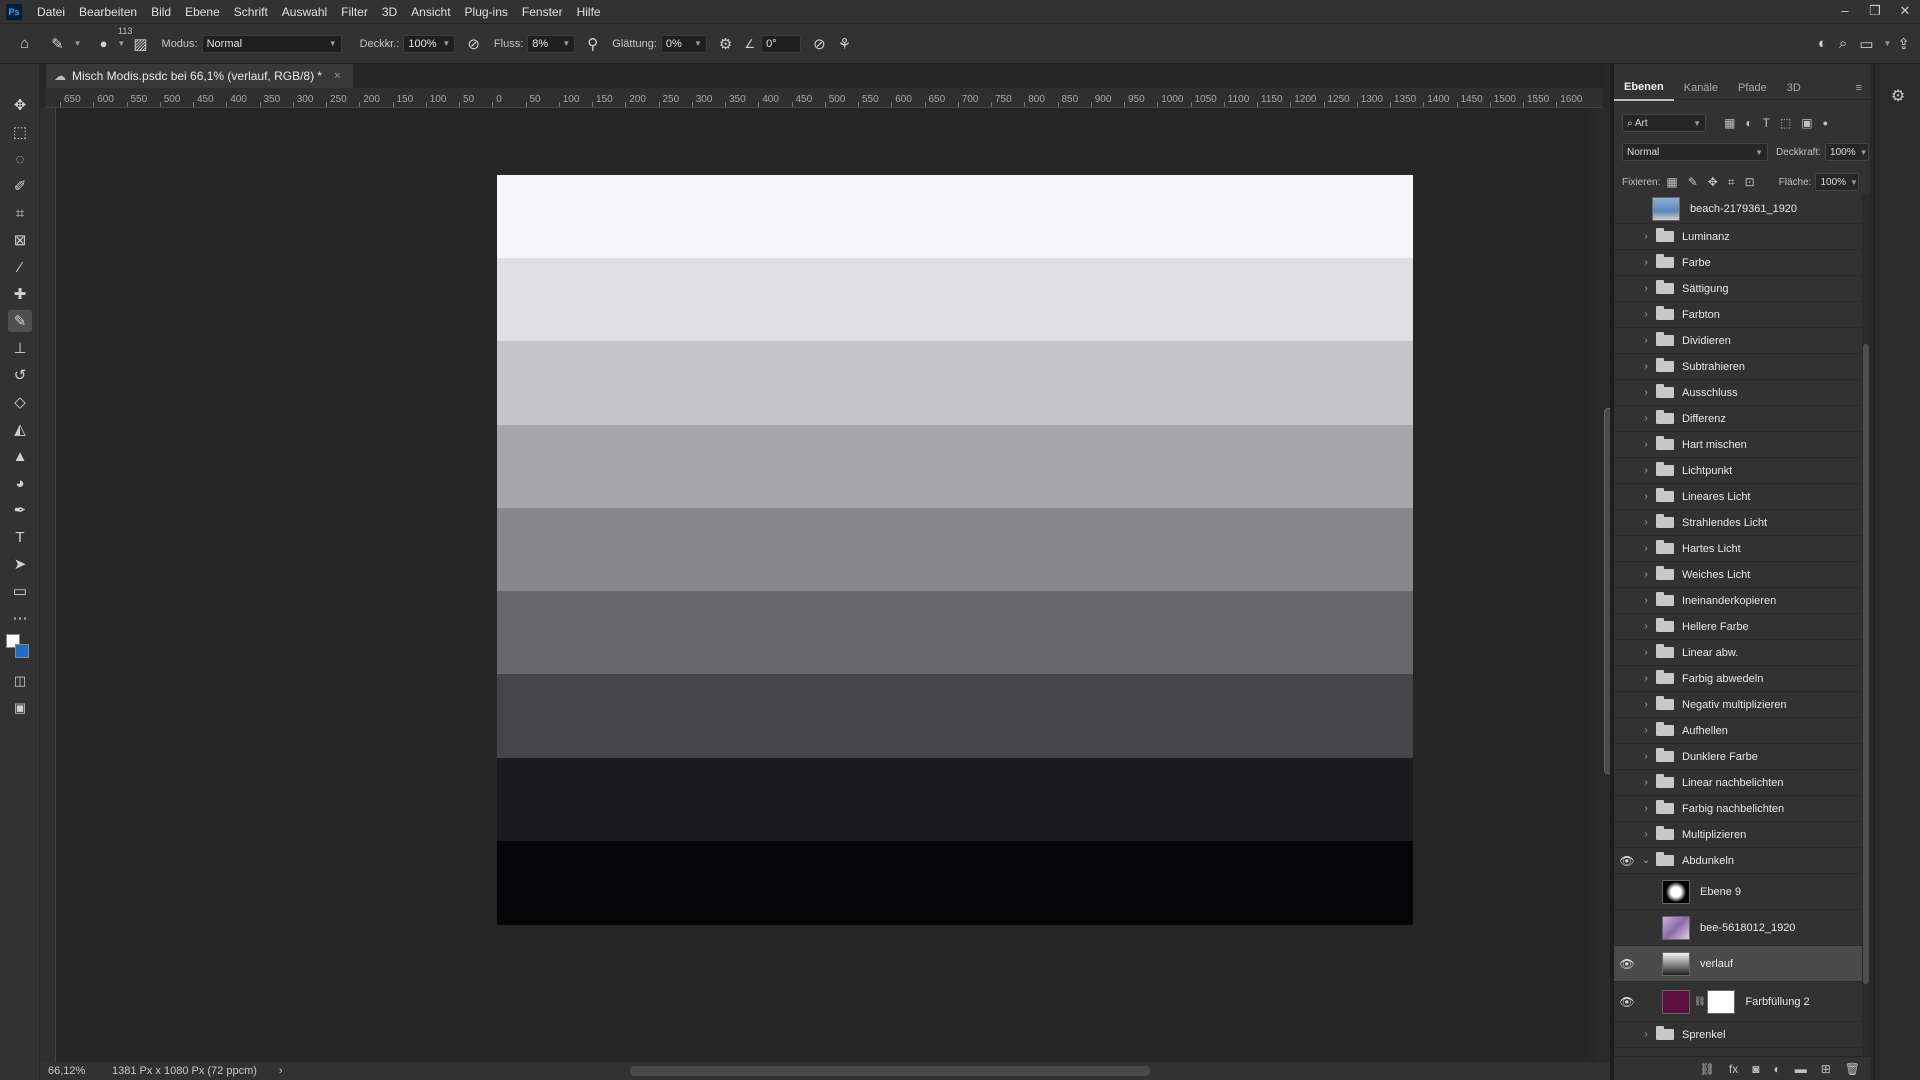 The image size is (1920, 1080). Describe the element at coordinates (20, 132) in the screenshot. I see `marquee-tool-icon: ⬚` at that location.